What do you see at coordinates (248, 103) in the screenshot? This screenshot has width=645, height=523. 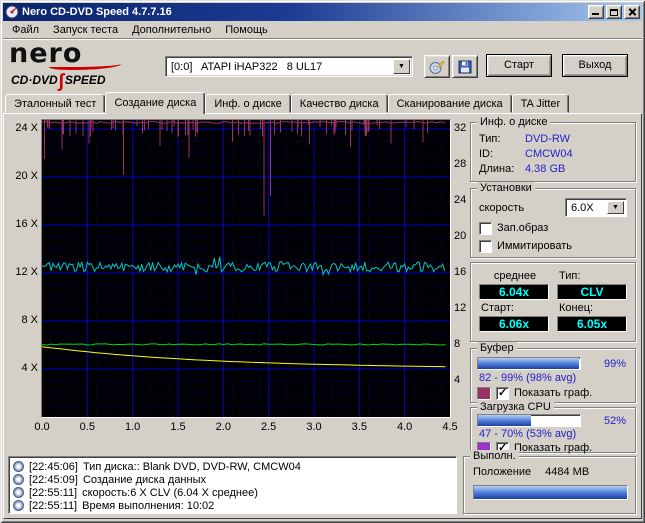 I see `tab-disc-info: Инф. о диске` at bounding box center [248, 103].